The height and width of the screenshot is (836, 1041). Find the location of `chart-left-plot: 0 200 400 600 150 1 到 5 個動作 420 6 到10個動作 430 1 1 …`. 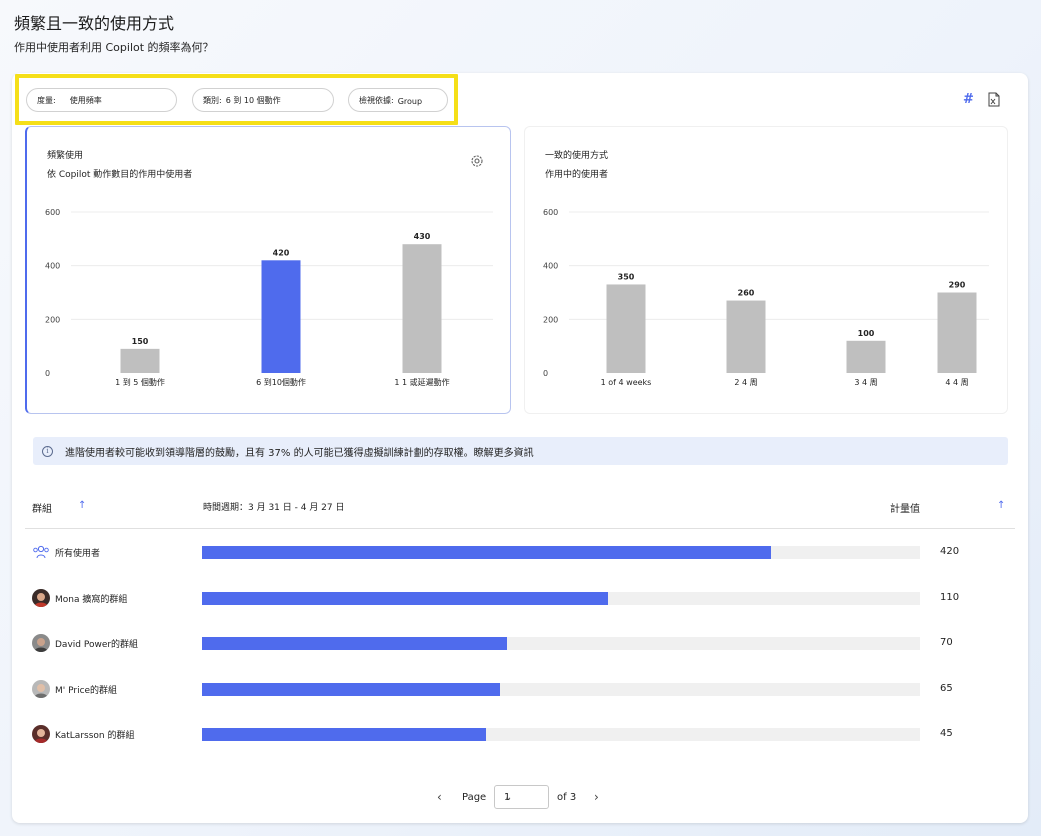

chart-left-plot: 0 200 400 600 150 1 到 5 個動作 420 6 到10個動作 430 1 1 … is located at coordinates (269, 297).